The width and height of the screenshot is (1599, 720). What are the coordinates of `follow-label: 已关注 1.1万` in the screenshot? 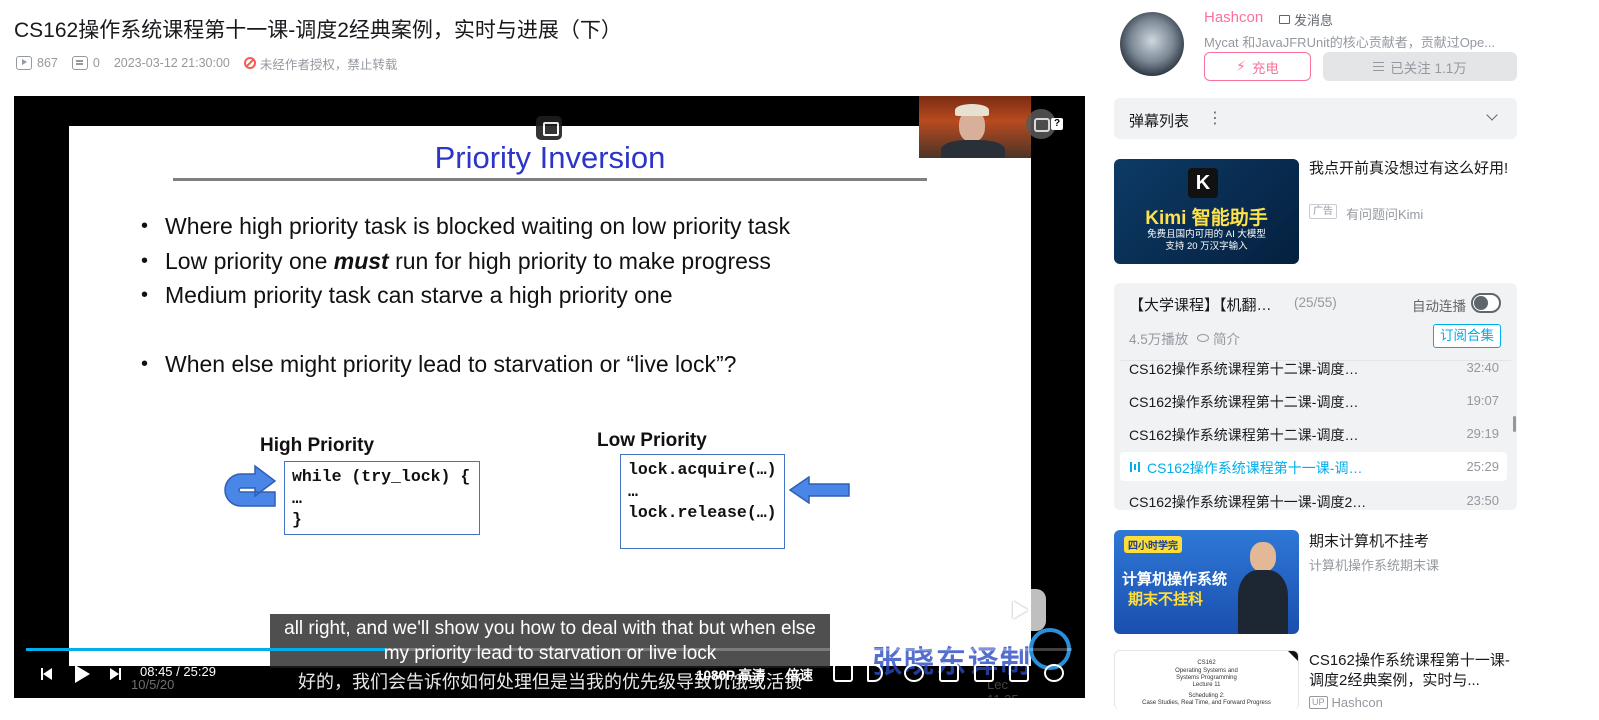 It's located at (1428, 68).